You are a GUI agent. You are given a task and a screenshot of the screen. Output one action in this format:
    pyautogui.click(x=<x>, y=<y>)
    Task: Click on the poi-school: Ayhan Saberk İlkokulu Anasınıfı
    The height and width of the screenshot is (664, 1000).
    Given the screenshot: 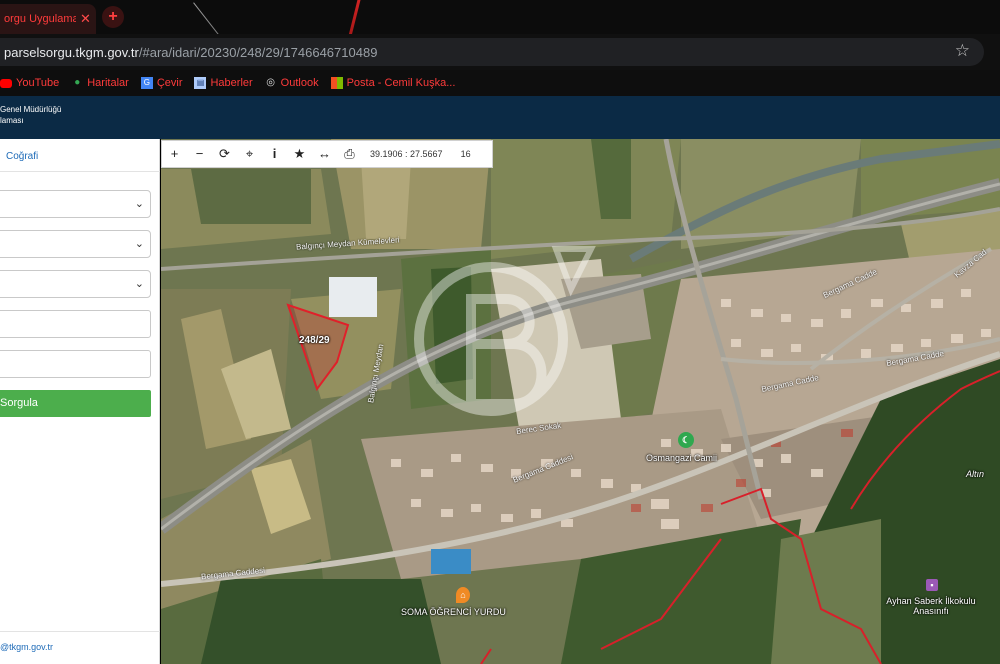 What is the action you would take?
    pyautogui.click(x=931, y=606)
    